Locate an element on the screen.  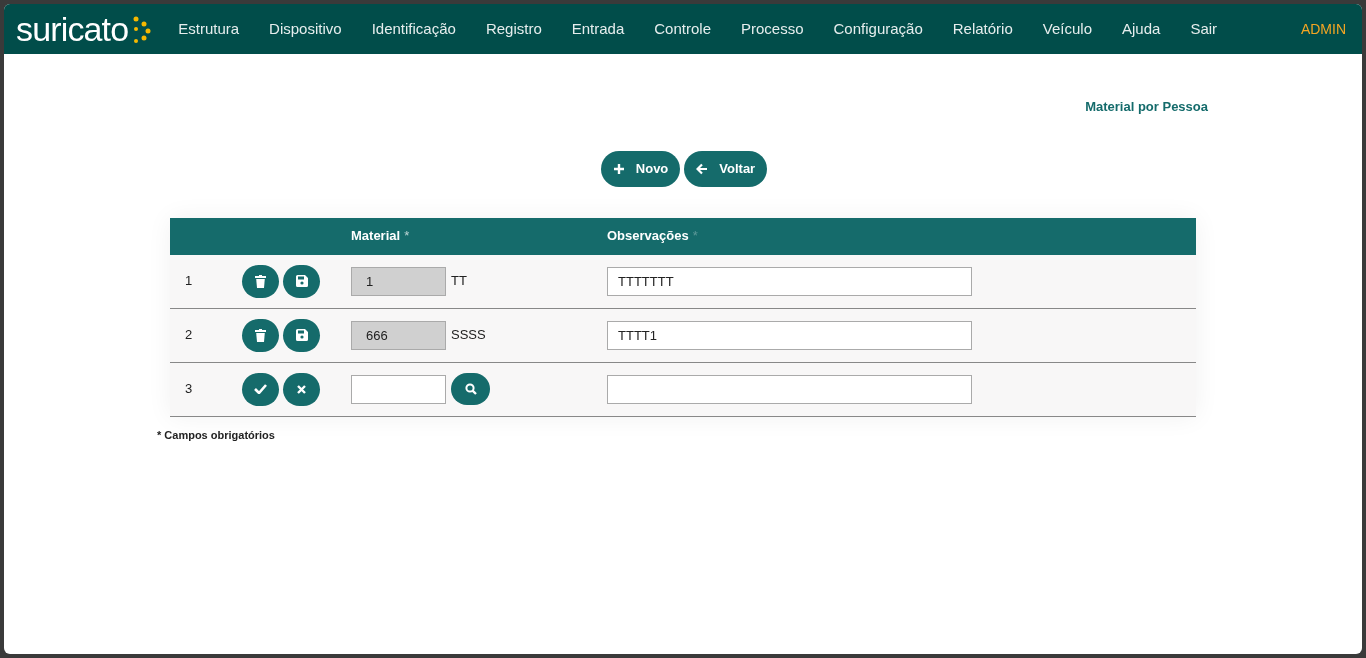
nav-menu-item: Identificação is located at coordinates (413, 29).